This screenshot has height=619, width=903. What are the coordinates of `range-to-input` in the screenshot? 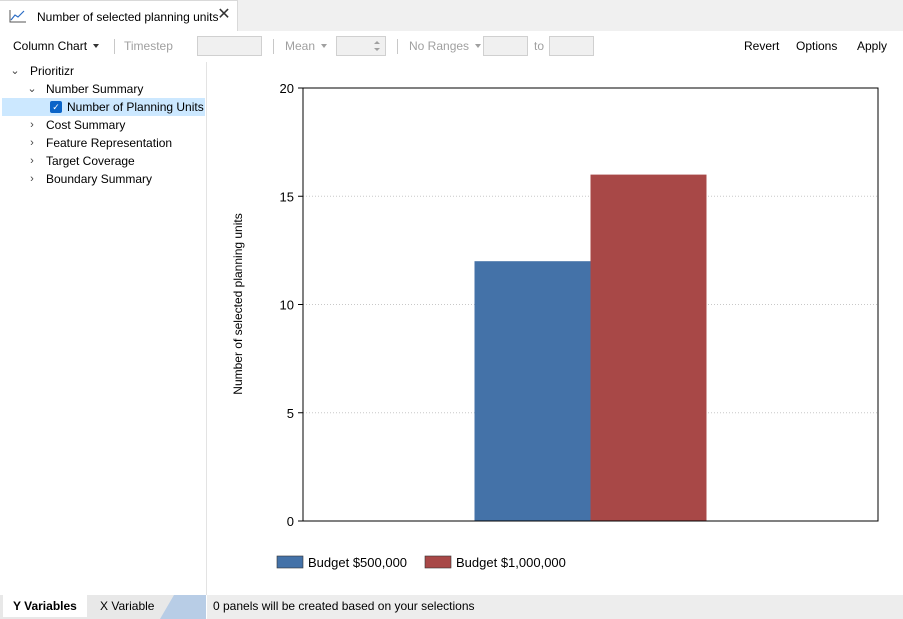 It's located at (571, 46).